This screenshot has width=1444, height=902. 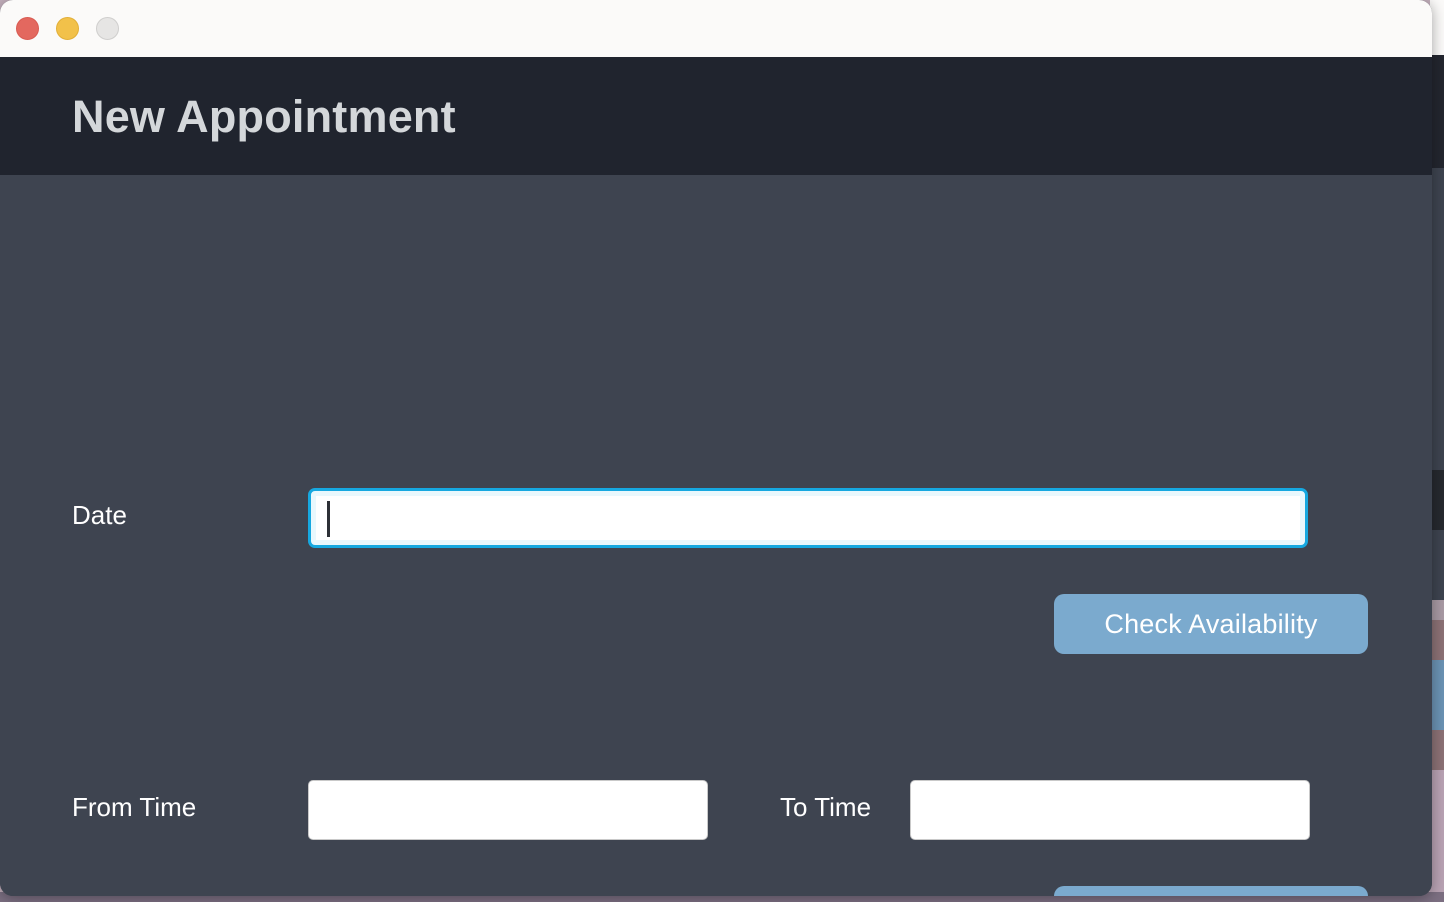 I want to click on minimize-window-button, so click(x=67, y=28).